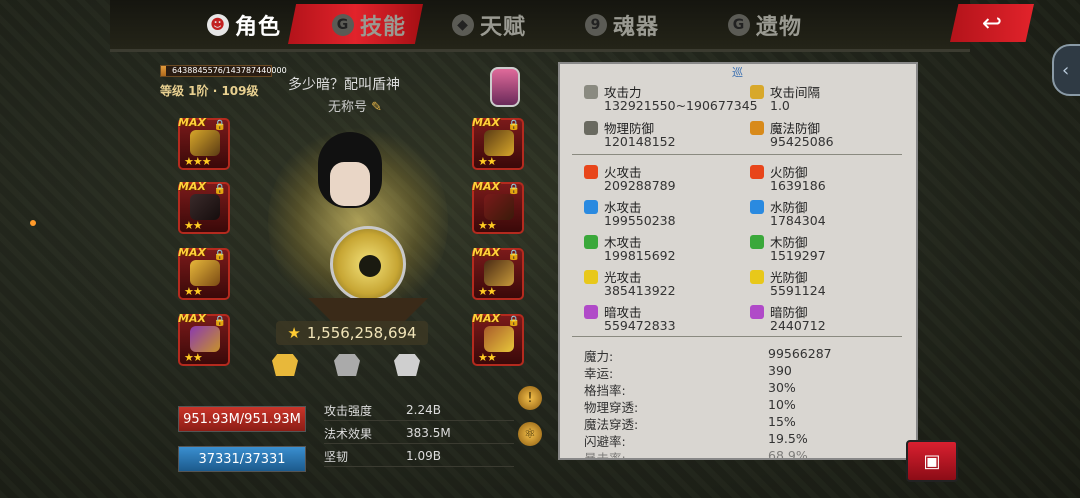 The image size is (1080, 498). Describe the element at coordinates (992, 23) in the screenshot. I see `back-button: ↩` at that location.